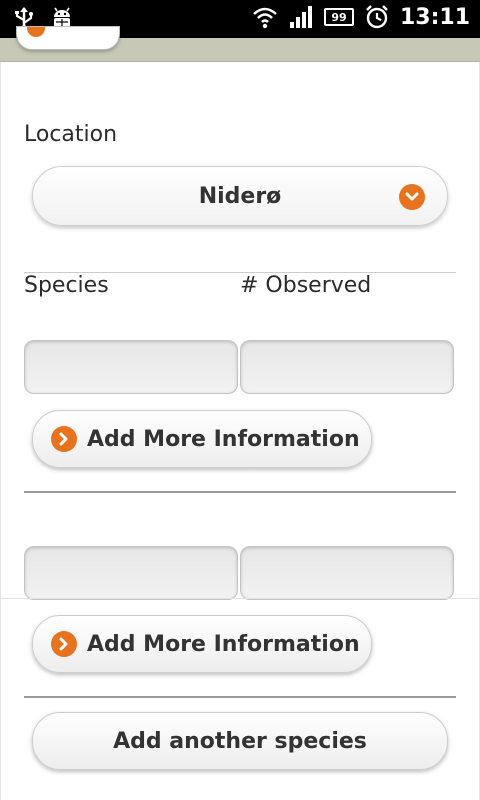 This screenshot has width=480, height=800. What do you see at coordinates (240, 598) in the screenshot?
I see `scroll-divider` at bounding box center [240, 598].